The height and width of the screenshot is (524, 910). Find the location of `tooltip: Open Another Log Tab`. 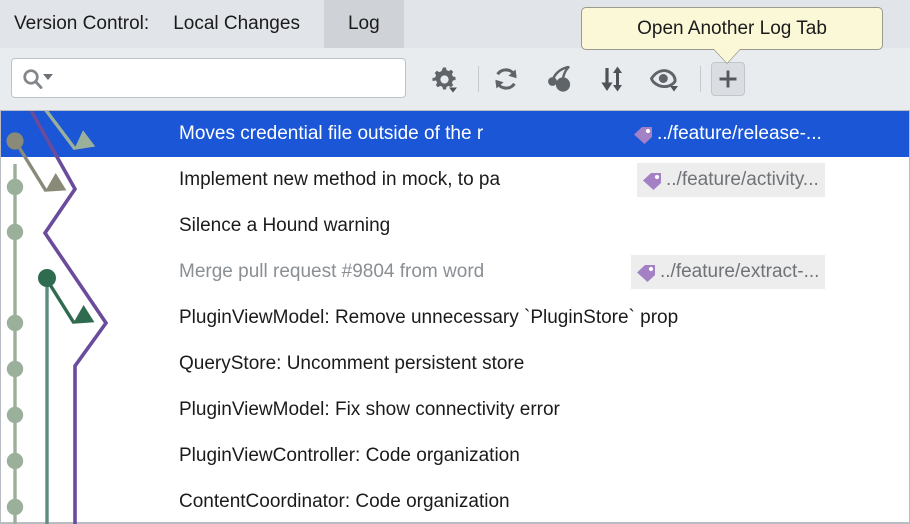

tooltip: Open Another Log Tab is located at coordinates (732, 28).